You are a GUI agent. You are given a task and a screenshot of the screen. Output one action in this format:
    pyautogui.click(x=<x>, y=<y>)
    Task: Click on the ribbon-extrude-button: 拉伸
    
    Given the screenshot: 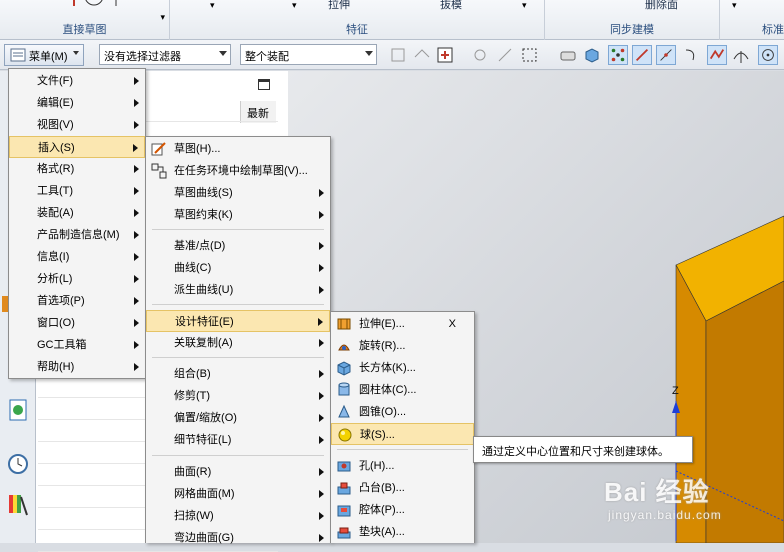 What is the action you would take?
    pyautogui.click(x=339, y=5)
    